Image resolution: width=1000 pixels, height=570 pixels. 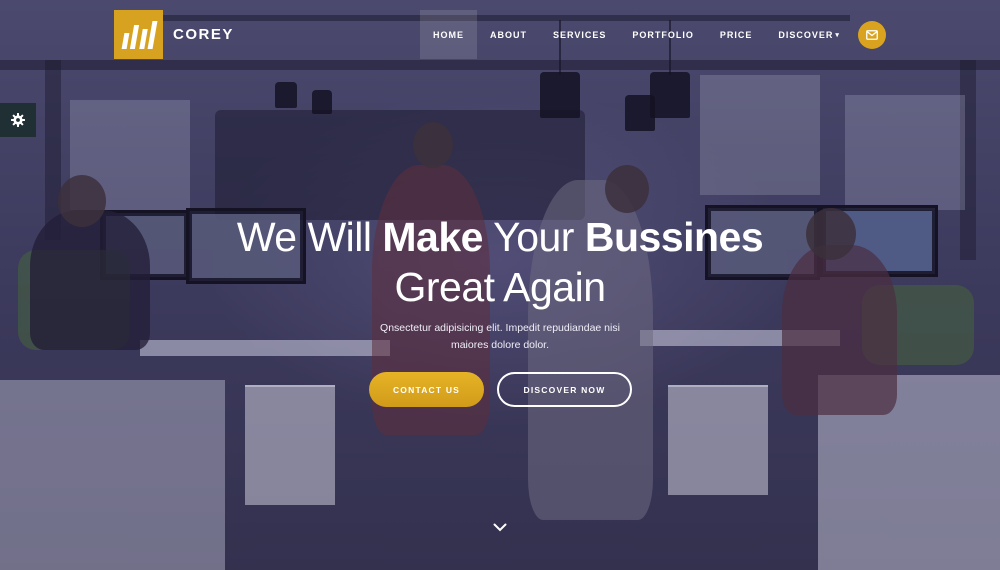 What do you see at coordinates (533, 237) in the screenshot?
I see `headline-text: Your` at bounding box center [533, 237].